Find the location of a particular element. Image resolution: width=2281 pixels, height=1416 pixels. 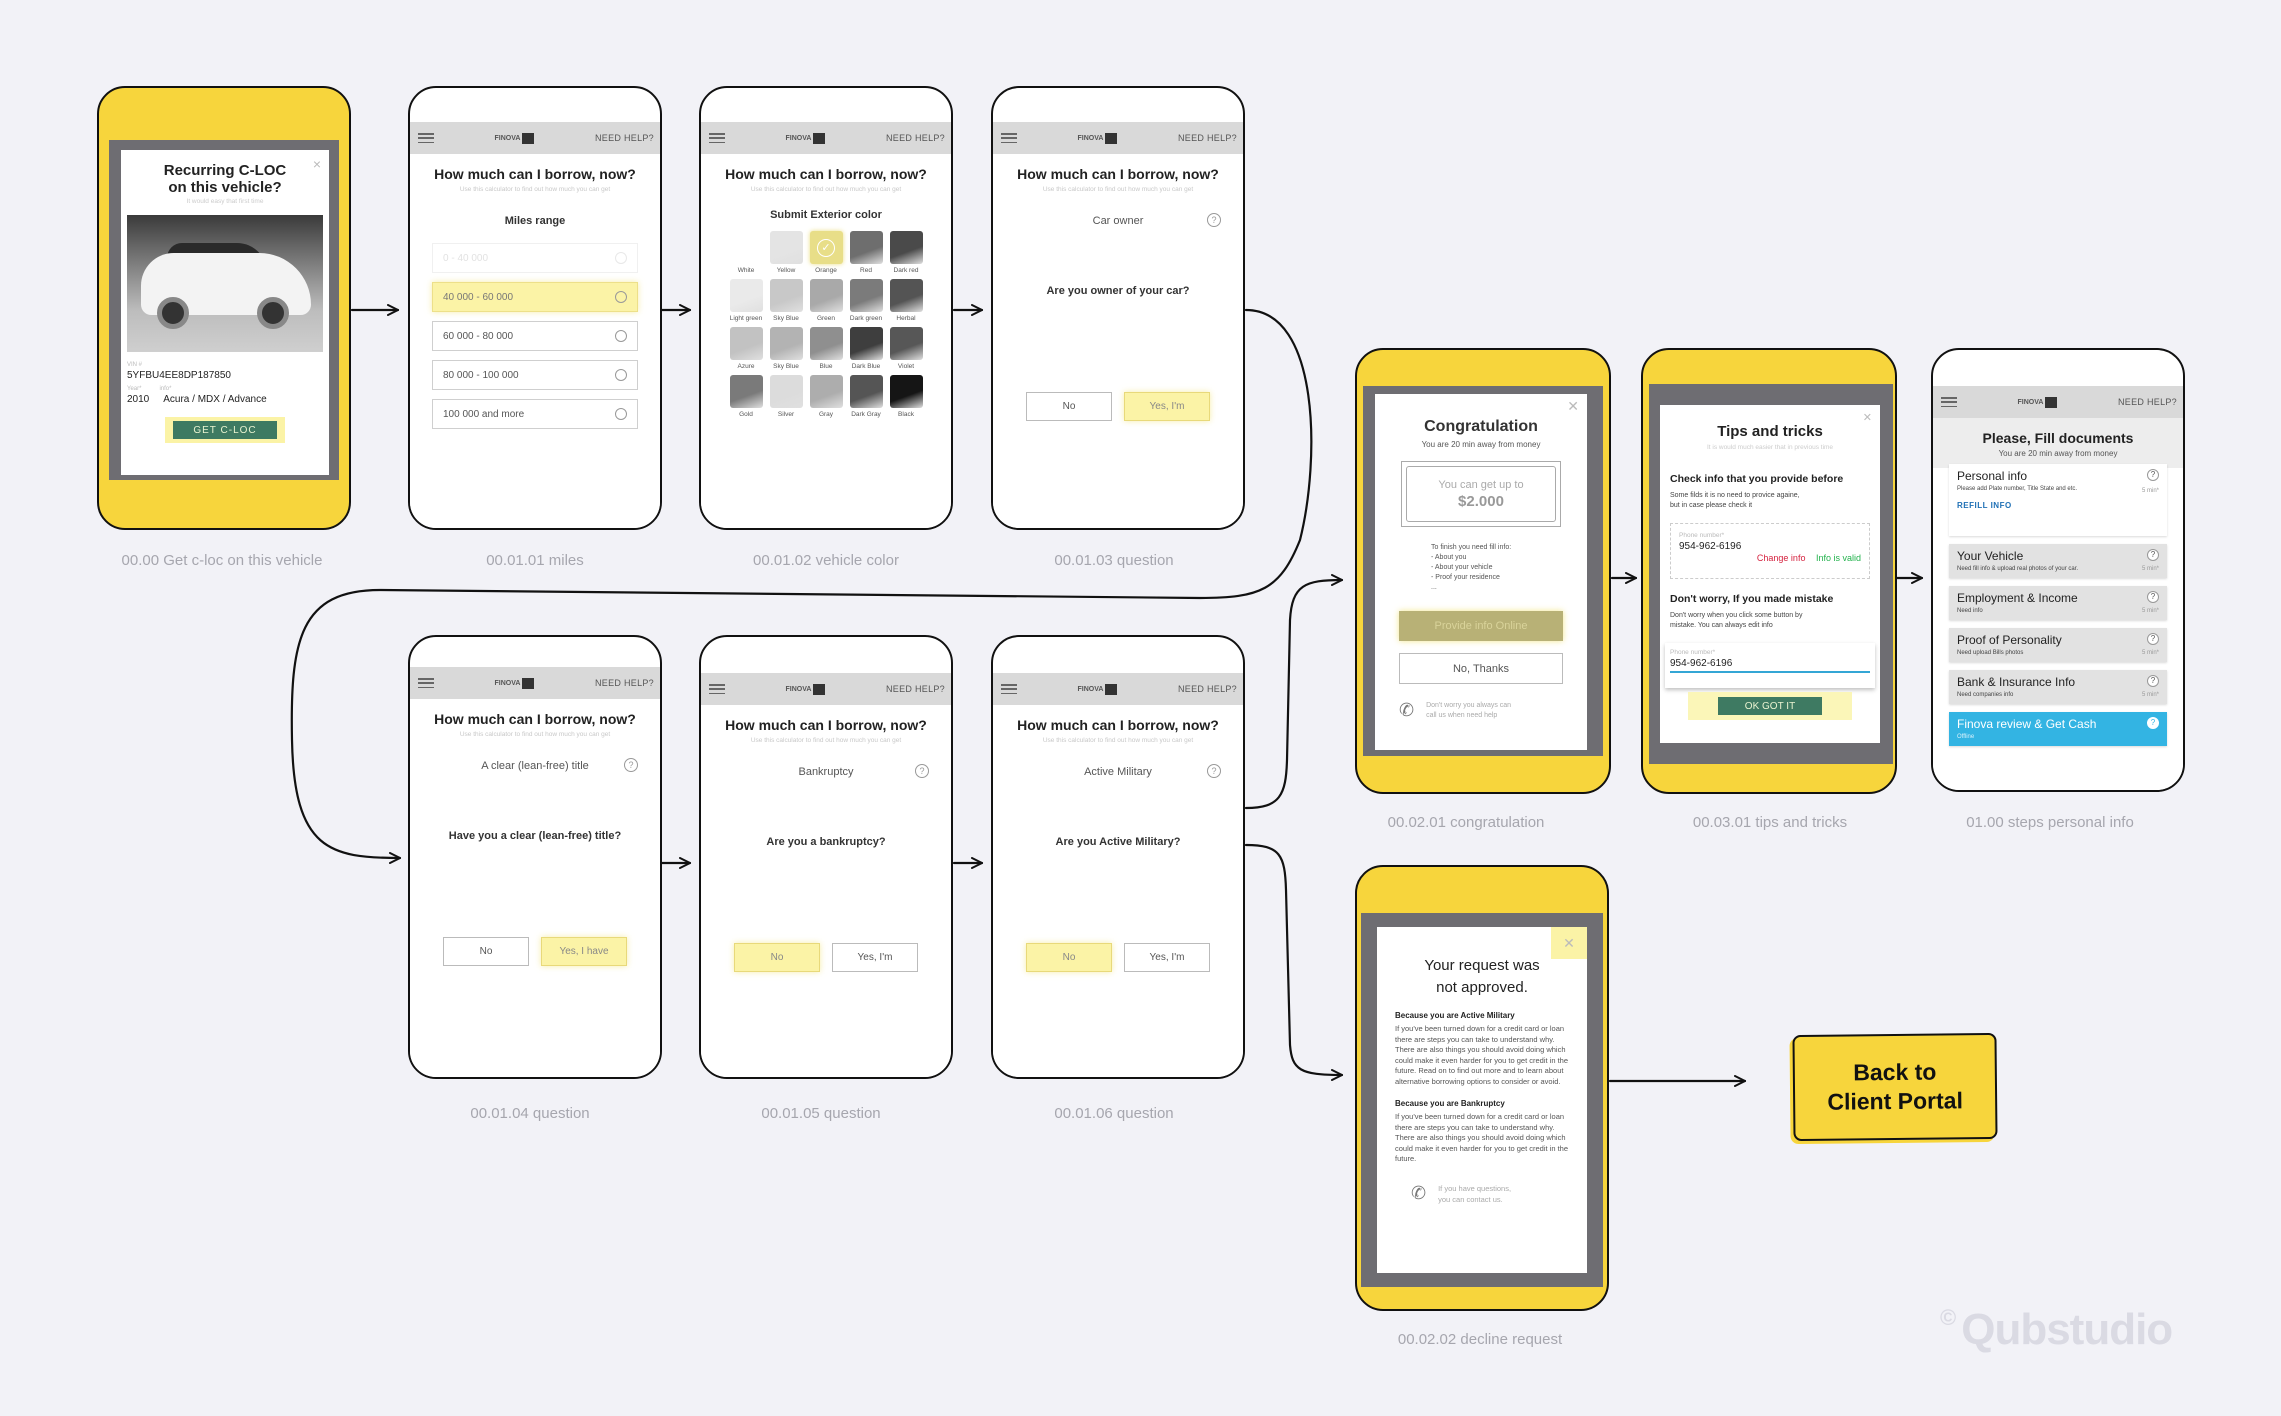

info-value: Acura / MDX / Advance is located at coordinates (215, 399).